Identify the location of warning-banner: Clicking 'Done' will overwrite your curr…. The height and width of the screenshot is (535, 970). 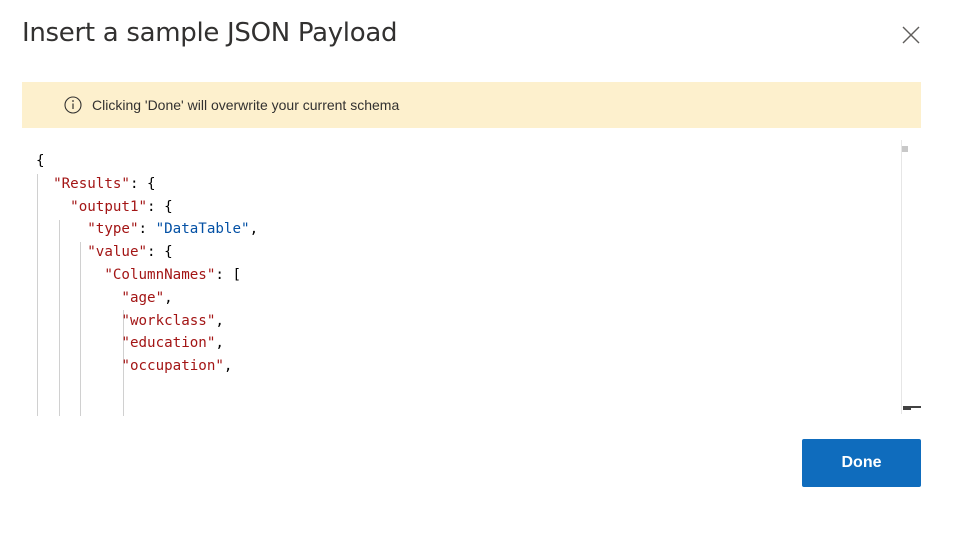
(471, 105).